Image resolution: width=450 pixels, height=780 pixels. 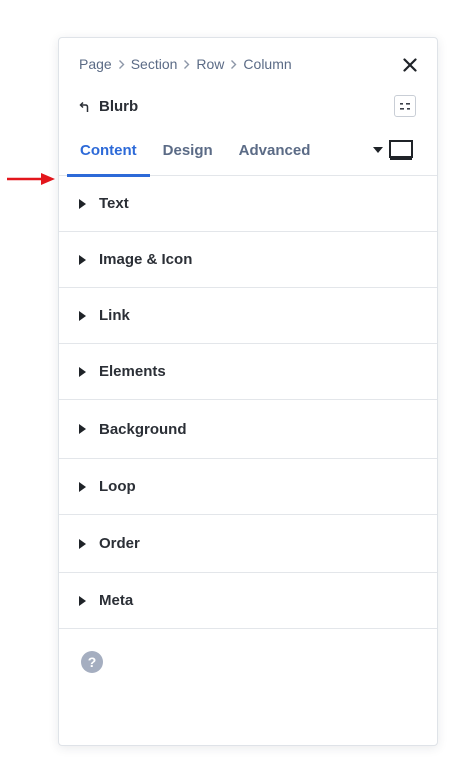 What do you see at coordinates (119, 106) in the screenshot?
I see `module-name: Blurb` at bounding box center [119, 106].